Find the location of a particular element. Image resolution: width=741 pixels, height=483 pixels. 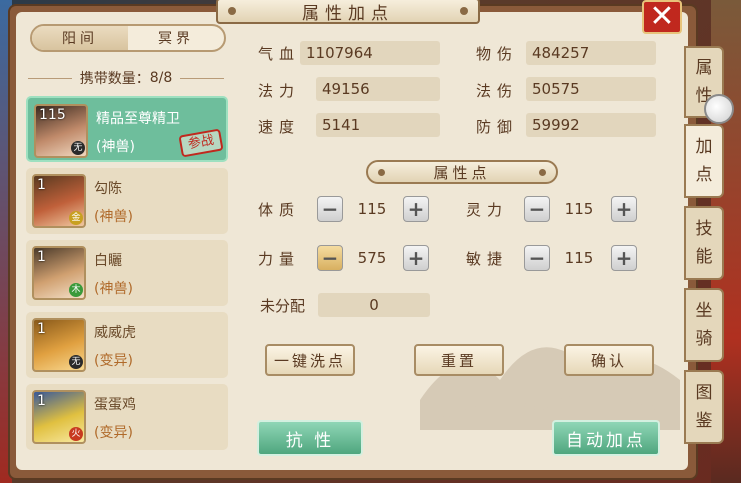

stat-fashang-label: 法伤 is located at coordinates (497, 90).